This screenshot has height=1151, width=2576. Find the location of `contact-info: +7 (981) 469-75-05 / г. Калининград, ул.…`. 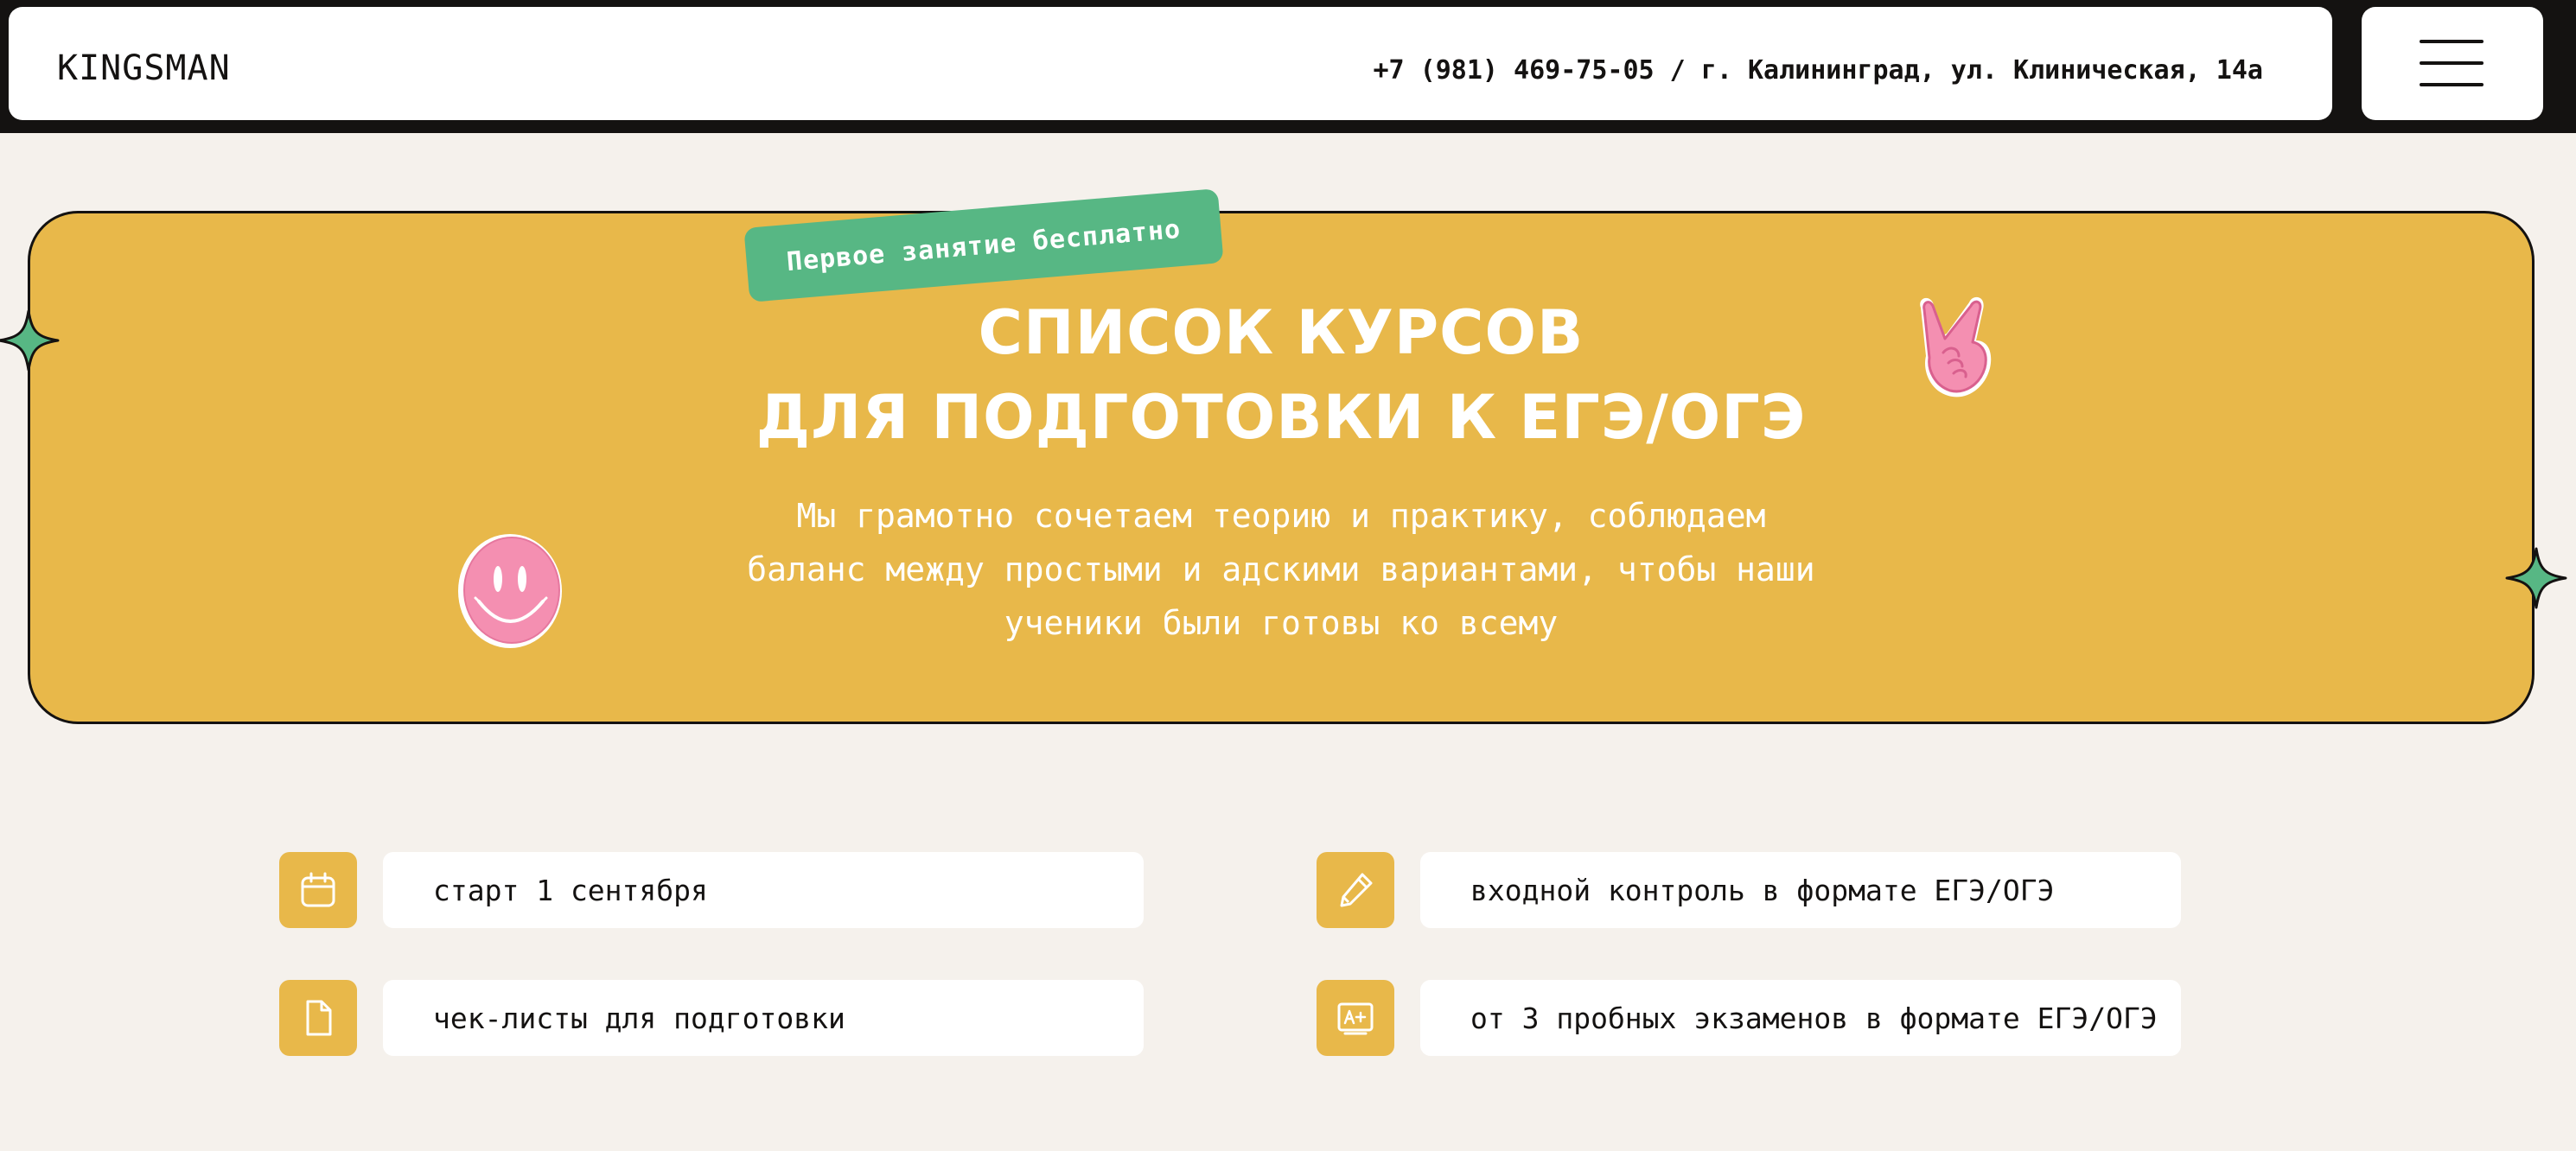

contact-info: +7 (981) 469-75-05 / г. Калининград, ул.… is located at coordinates (1818, 70).